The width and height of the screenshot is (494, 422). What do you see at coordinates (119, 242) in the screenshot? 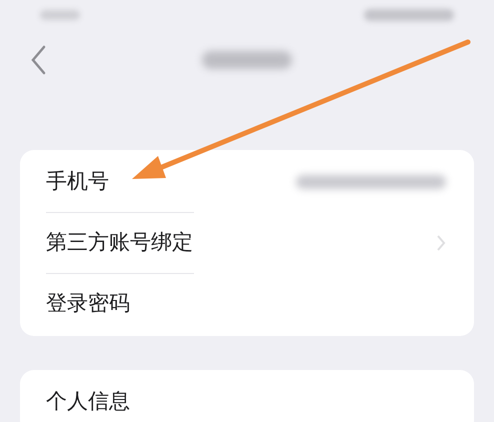
I see `row-label: 第三方账号绑定` at bounding box center [119, 242].